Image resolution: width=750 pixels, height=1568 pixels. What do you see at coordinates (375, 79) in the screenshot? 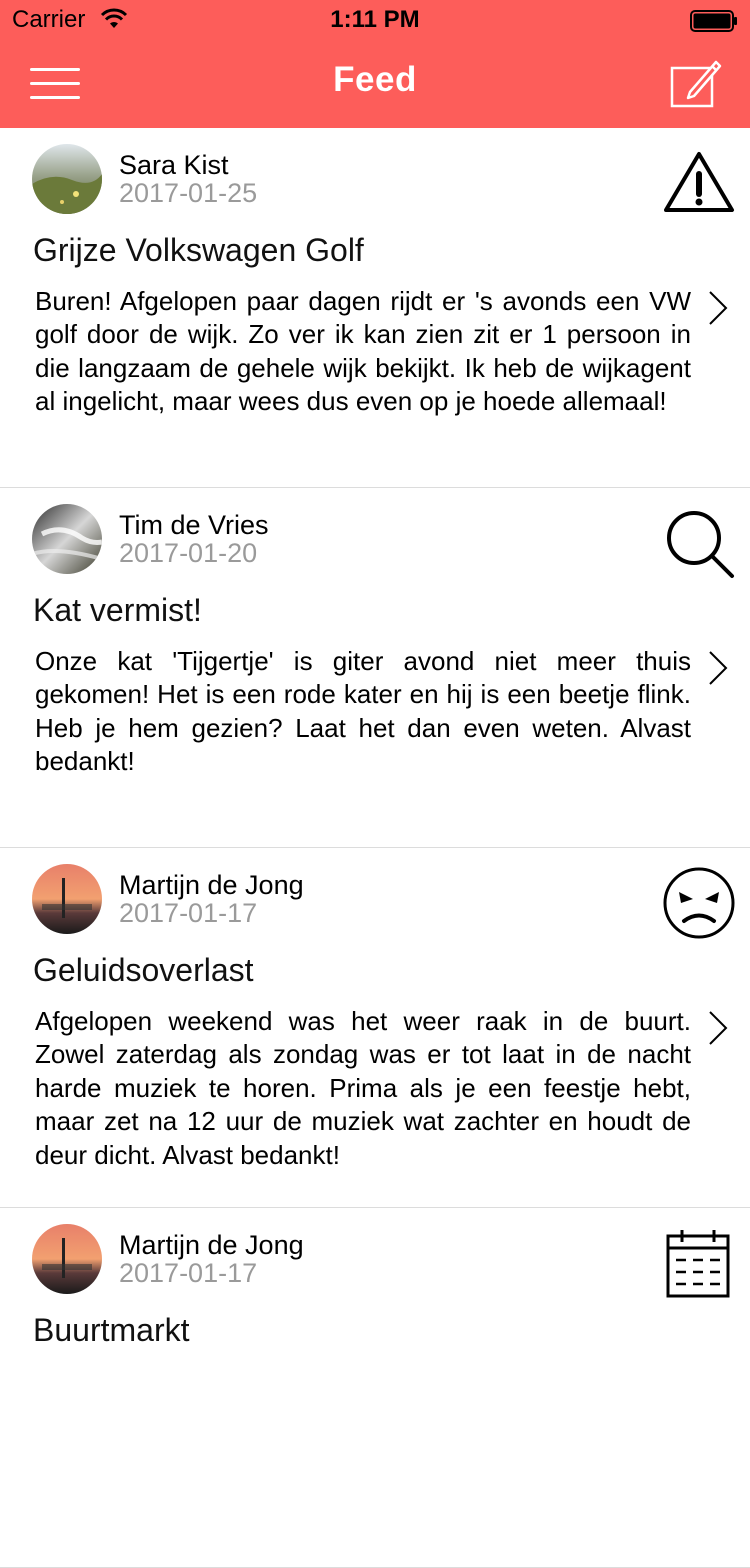
I see `page-title: Feed` at bounding box center [375, 79].